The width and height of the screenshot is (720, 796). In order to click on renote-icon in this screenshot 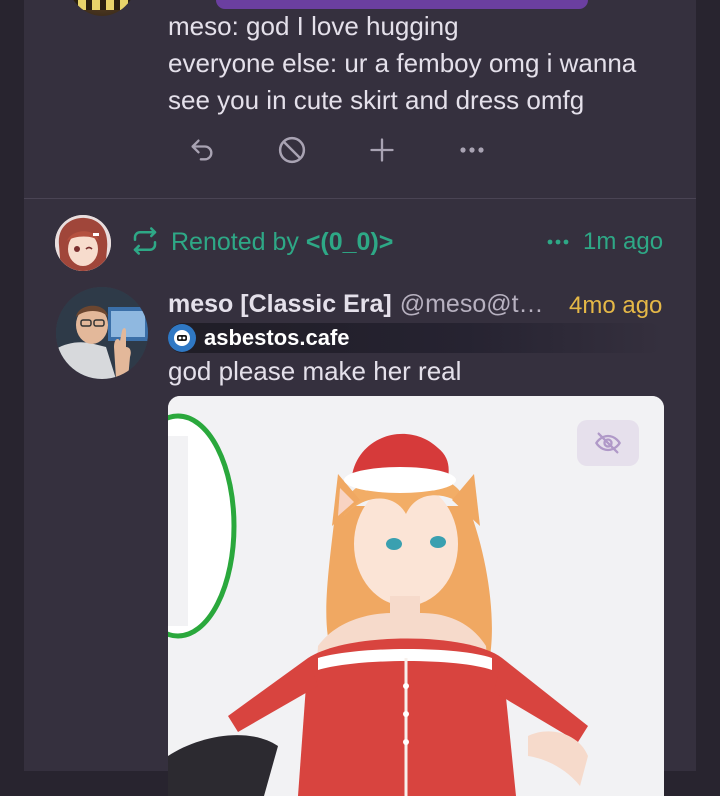, I will do `click(145, 243)`.